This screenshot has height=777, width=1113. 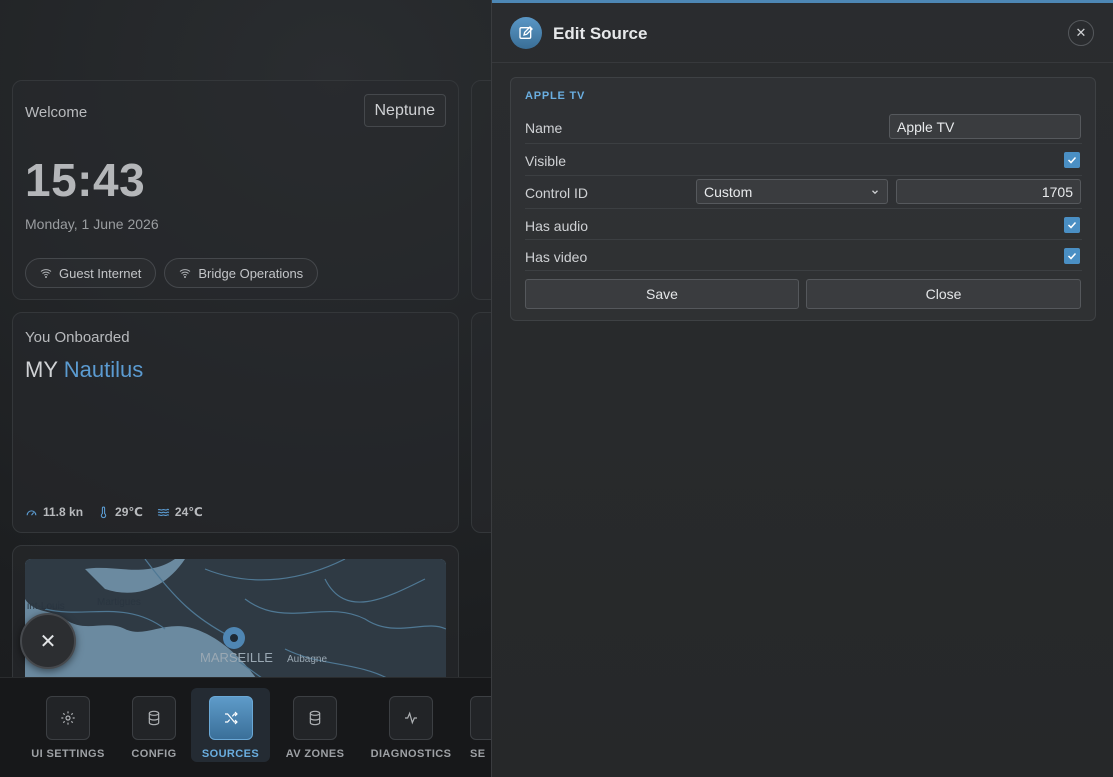 I want to click on panel-close-button: ✕, so click(x=1081, y=33).